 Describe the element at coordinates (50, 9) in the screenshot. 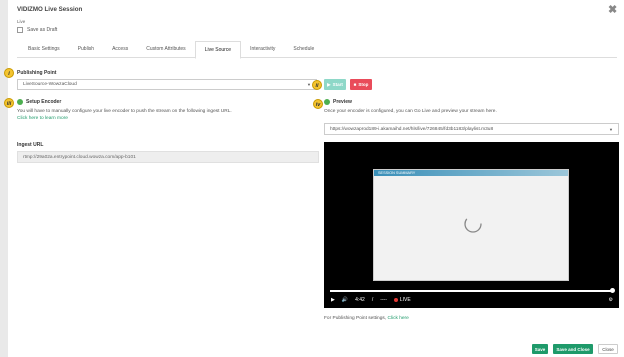

I see `dialog-title: VIDIZMO Live Session` at that location.